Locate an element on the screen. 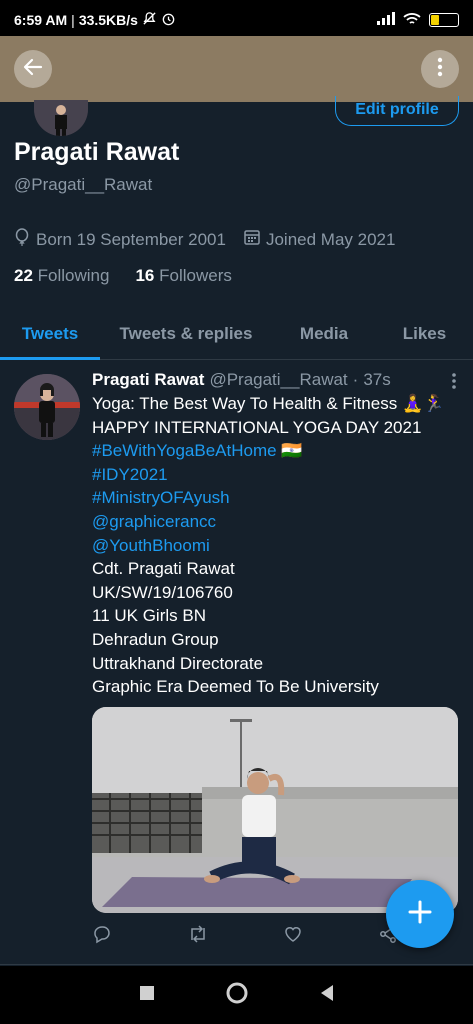 The image size is (473, 1024). tweet-line: 11 UK Girls BN is located at coordinates (149, 616).